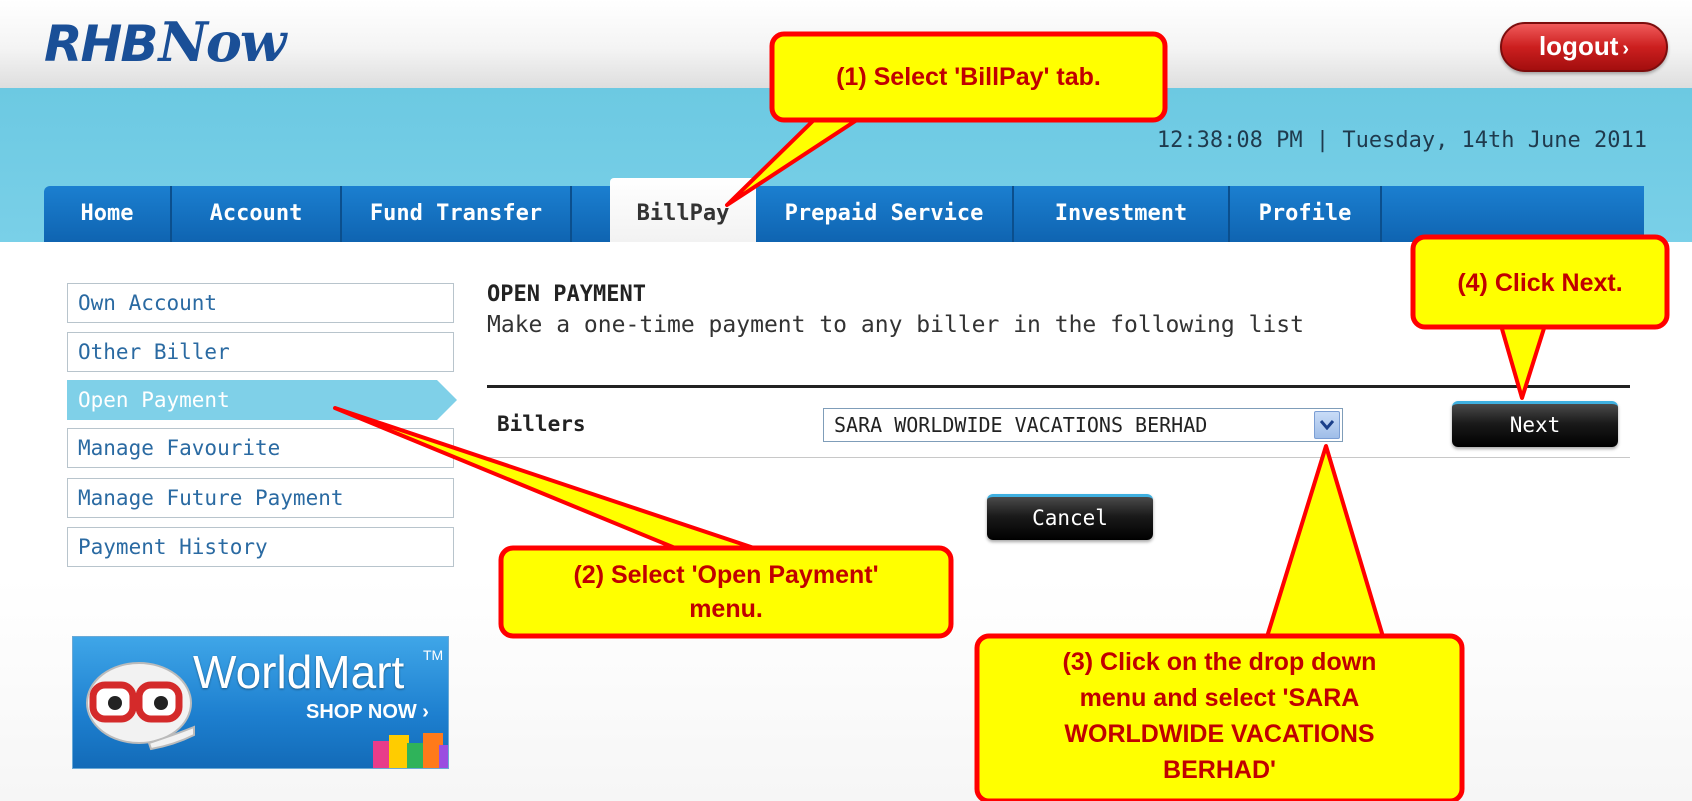 This screenshot has height=801, width=1692. What do you see at coordinates (260, 352) in the screenshot?
I see `sidebar-item-other-biller: Other Biller` at bounding box center [260, 352].